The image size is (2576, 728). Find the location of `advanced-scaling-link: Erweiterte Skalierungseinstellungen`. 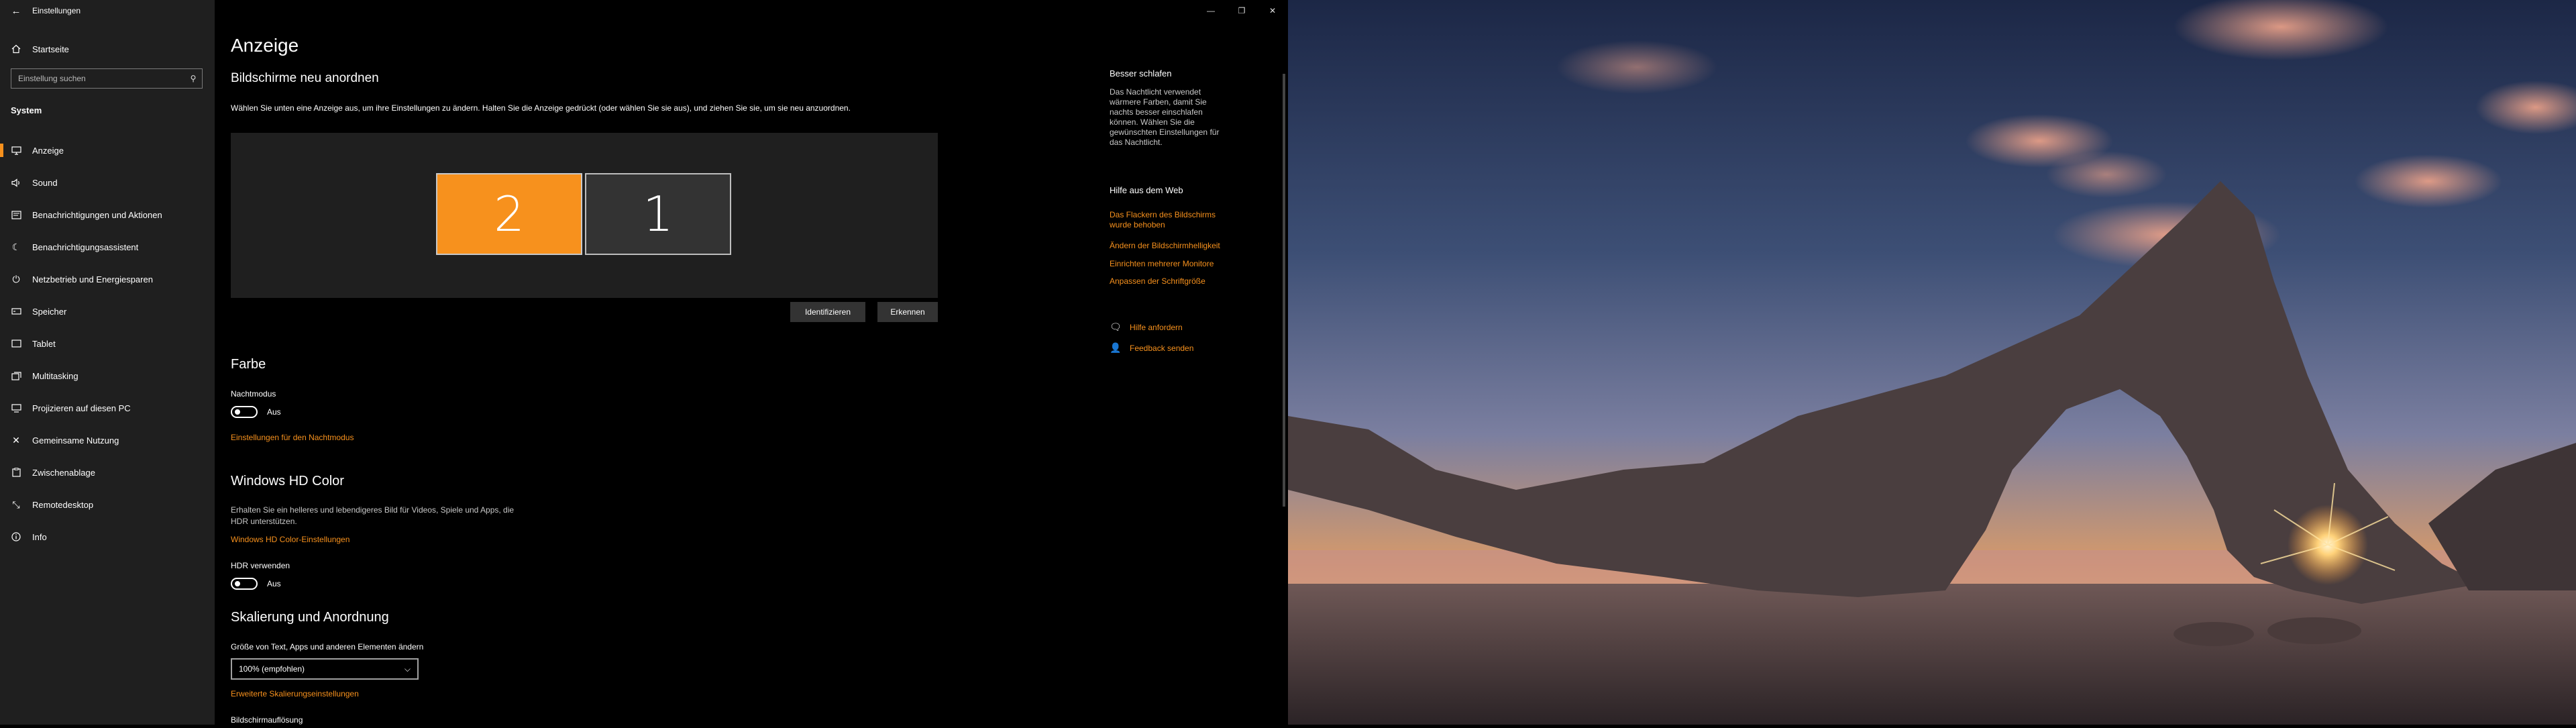

advanced-scaling-link: Erweiterte Skalierungseinstellungen is located at coordinates (295, 693).